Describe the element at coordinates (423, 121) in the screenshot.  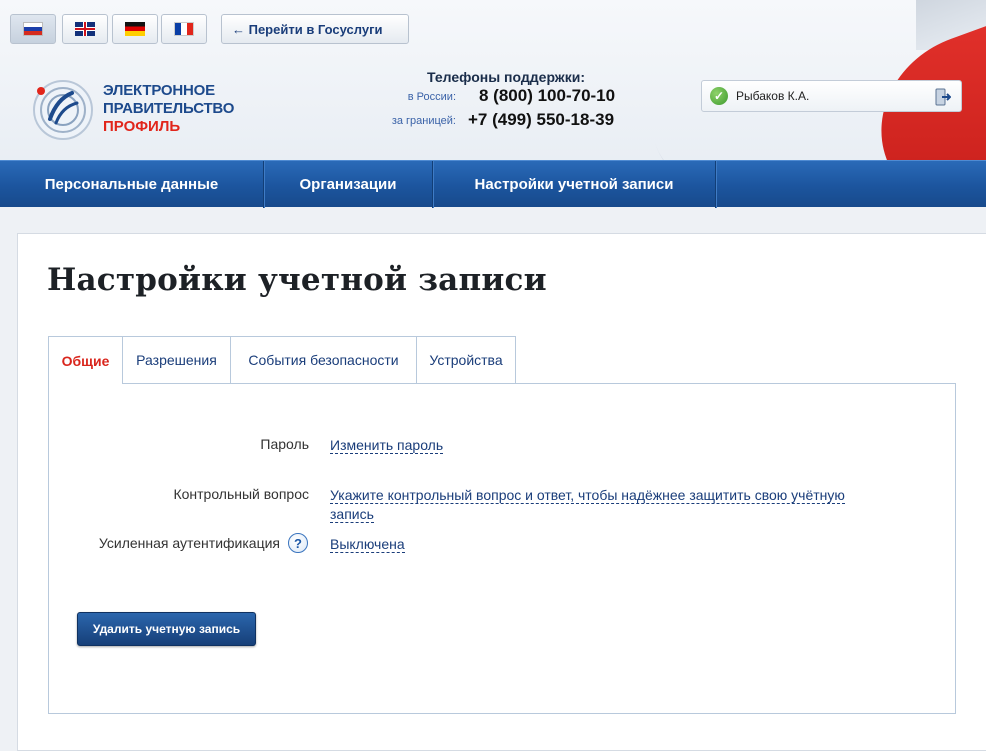
I see `phone-abroad-label: за границей:` at that location.